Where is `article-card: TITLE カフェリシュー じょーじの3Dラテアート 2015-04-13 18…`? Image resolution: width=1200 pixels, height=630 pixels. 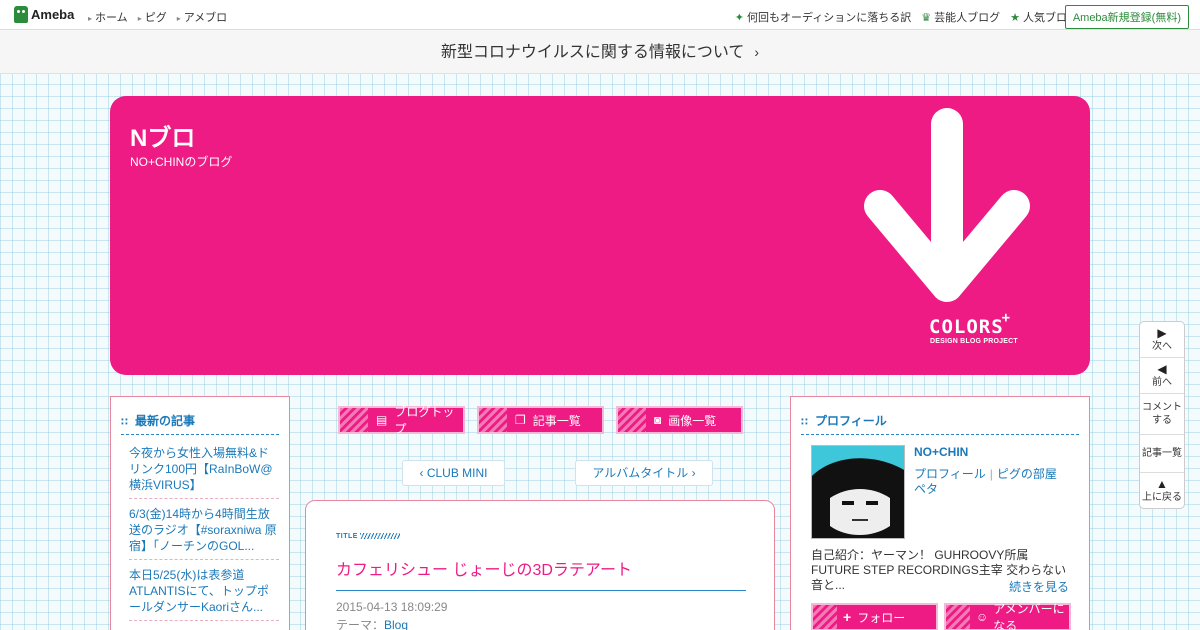 article-card: TITLE カフェリシュー じょーじの3Dラテアート 2015-04-13 18… is located at coordinates (540, 565).